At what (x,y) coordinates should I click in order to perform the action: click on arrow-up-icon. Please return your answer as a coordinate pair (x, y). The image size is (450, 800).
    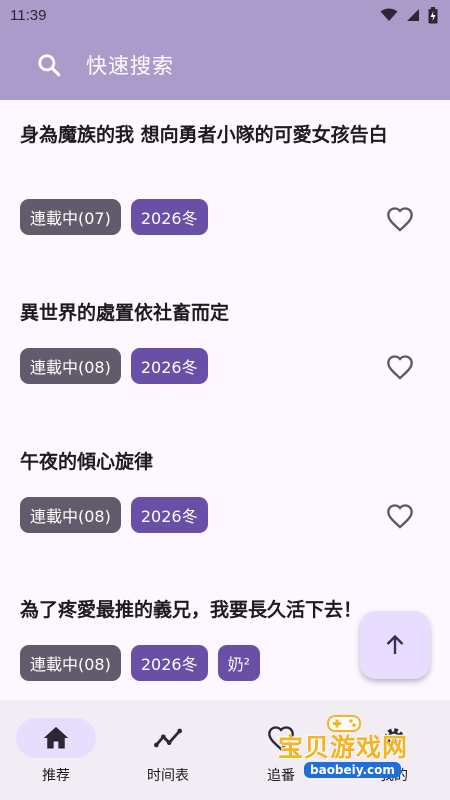
    Looking at the image, I should click on (395, 644).